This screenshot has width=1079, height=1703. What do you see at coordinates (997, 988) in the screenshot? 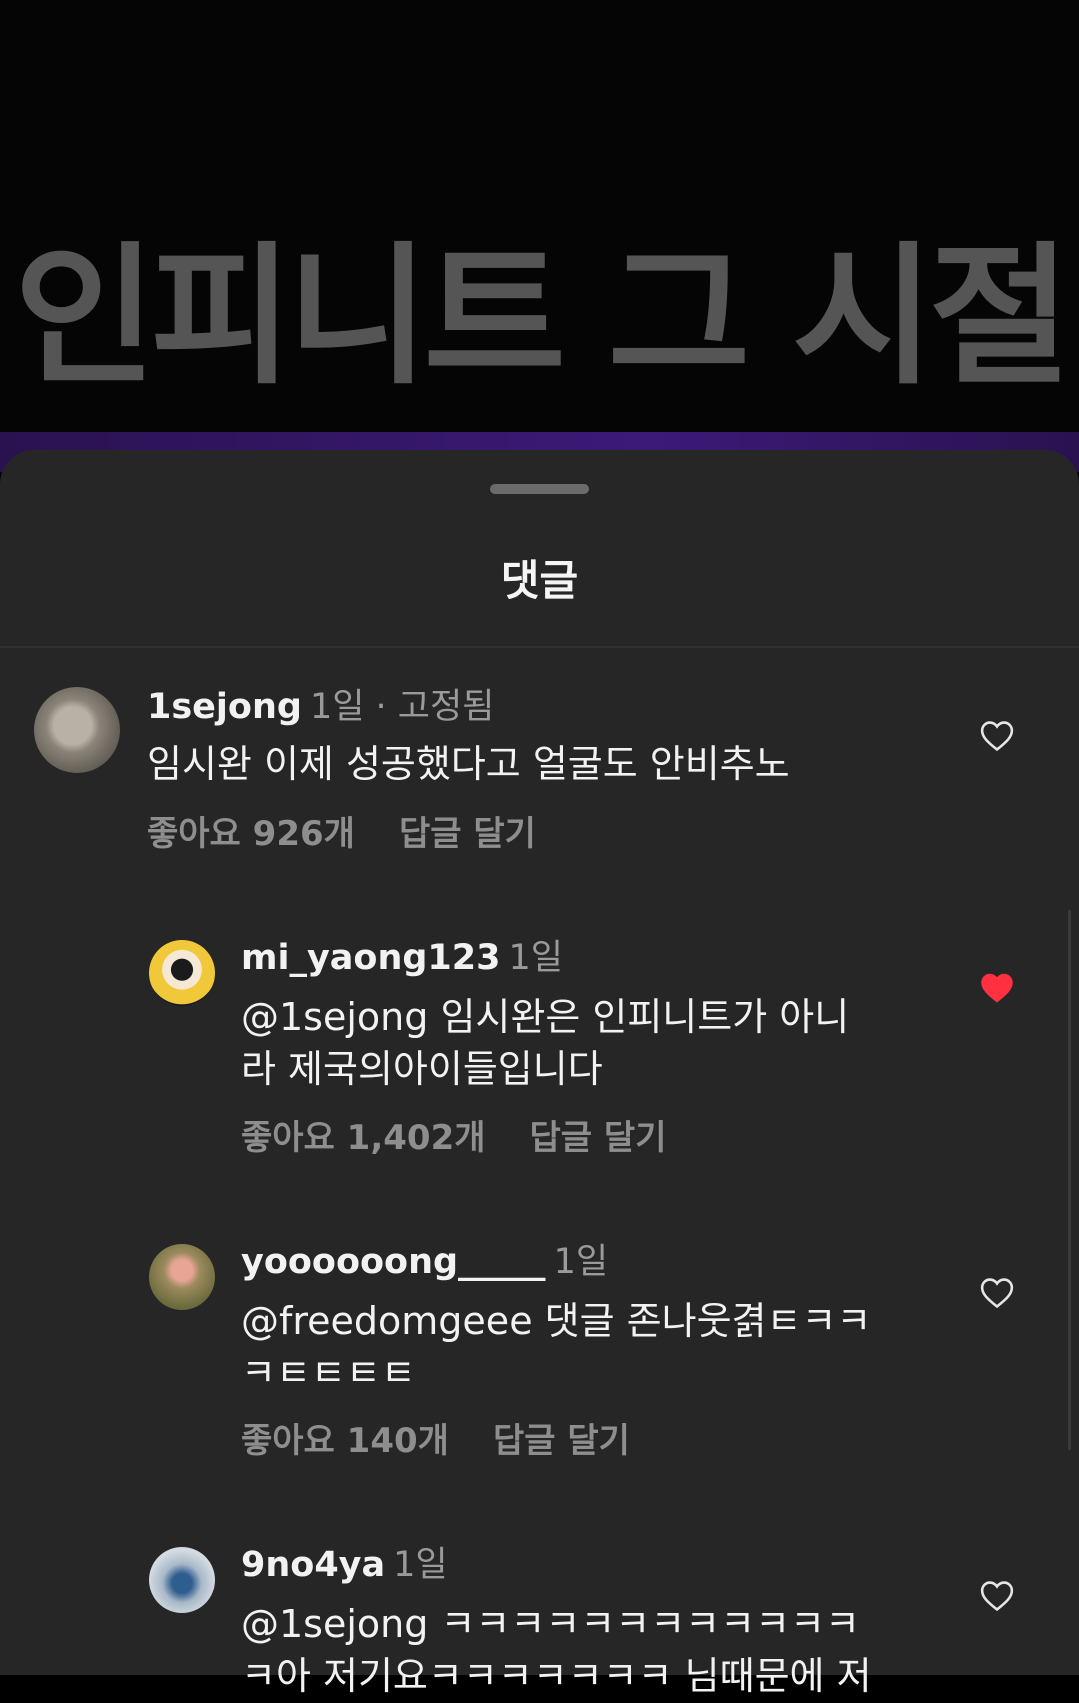
I see `heart-filled-icon` at bounding box center [997, 988].